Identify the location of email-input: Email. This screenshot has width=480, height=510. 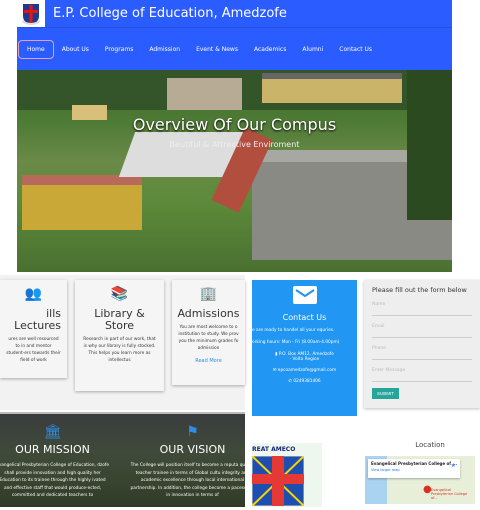
(422, 327).